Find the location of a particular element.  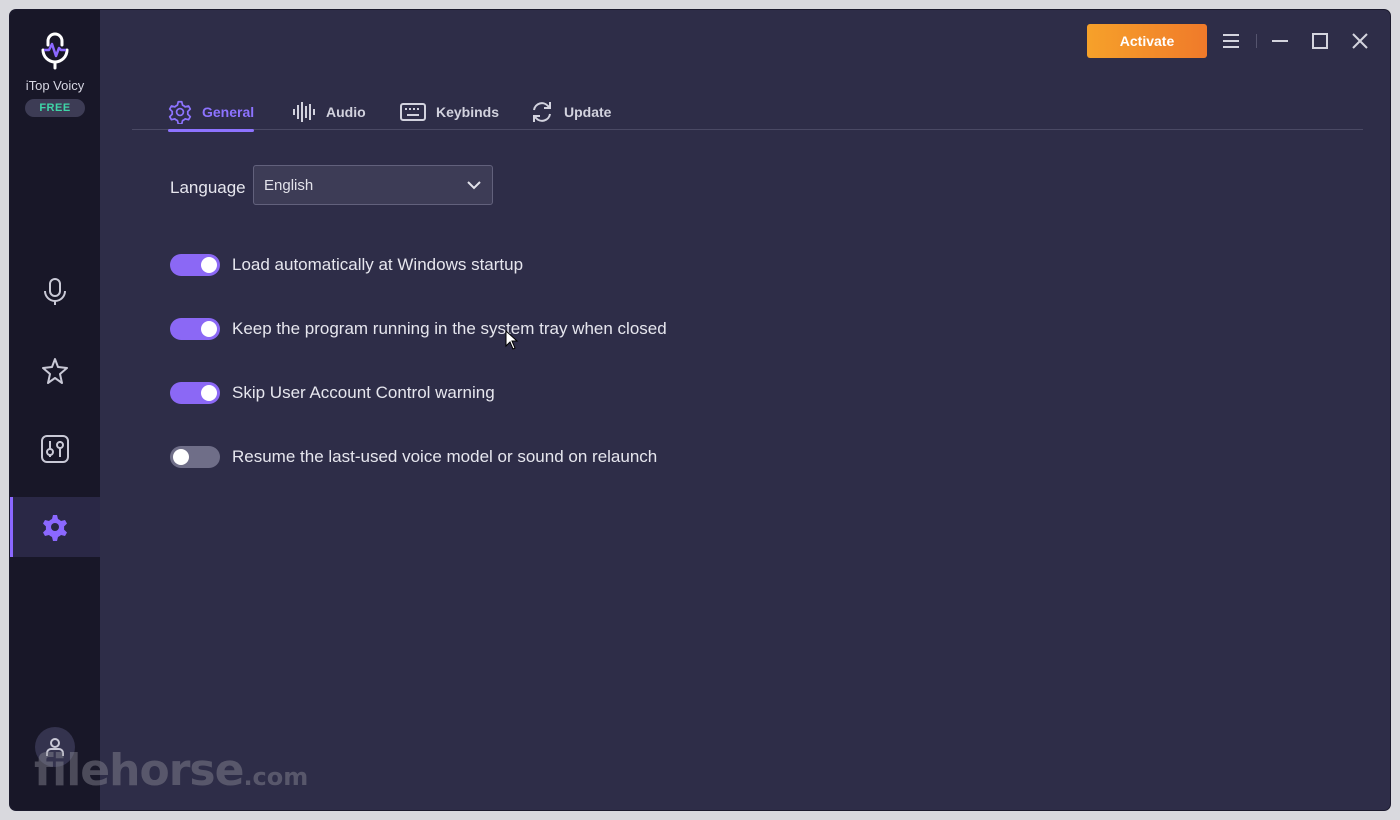

tab-general: General is located at coordinates (211, 113).